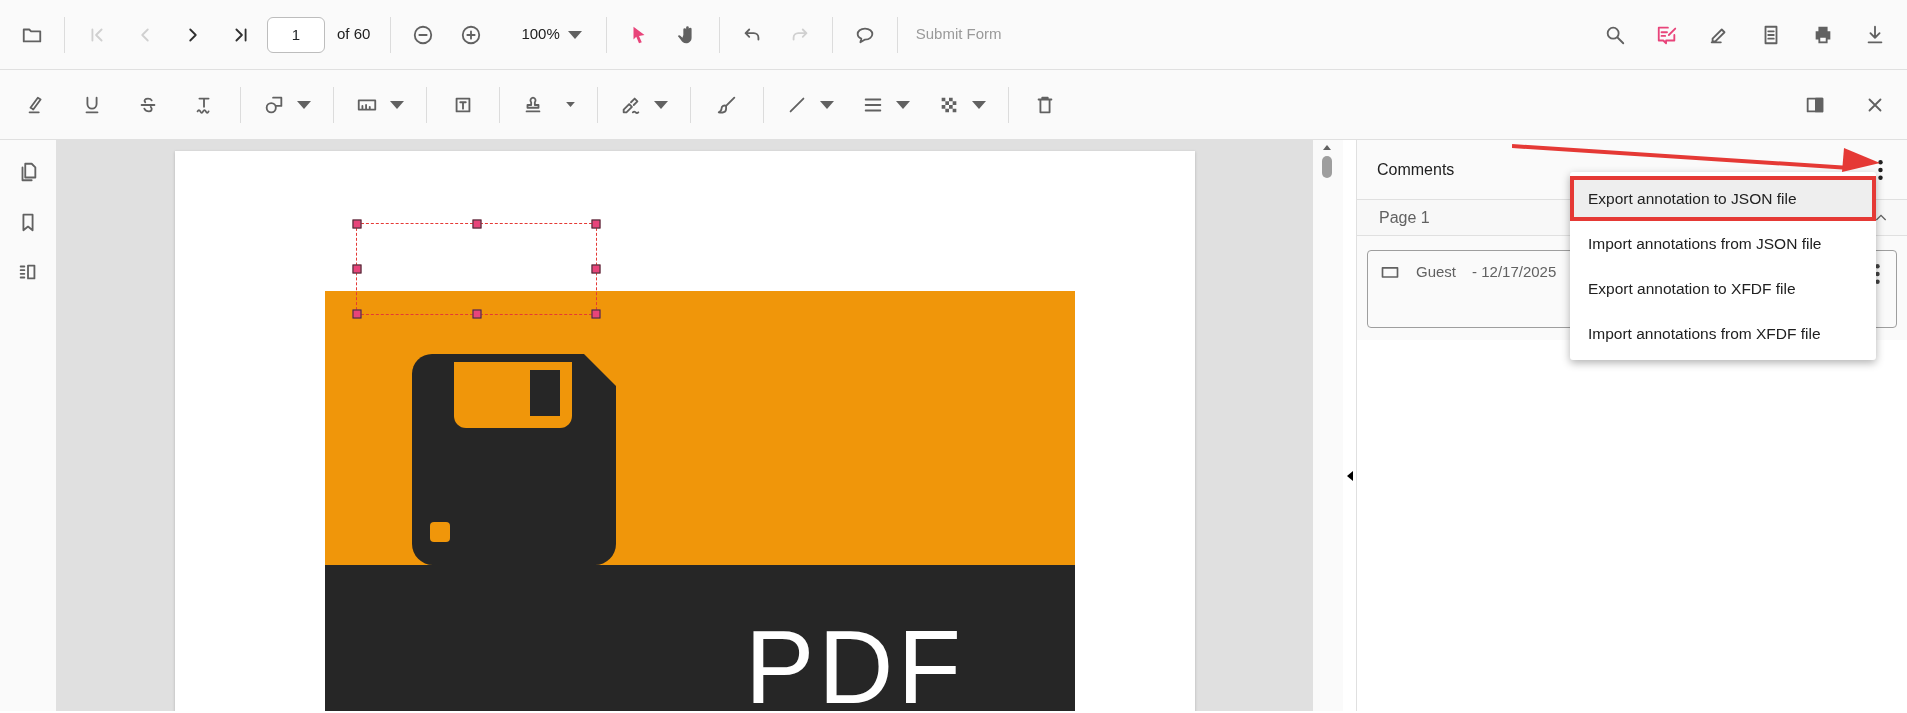  What do you see at coordinates (1349, 475) in the screenshot?
I see `collapse-panel-icon` at bounding box center [1349, 475].